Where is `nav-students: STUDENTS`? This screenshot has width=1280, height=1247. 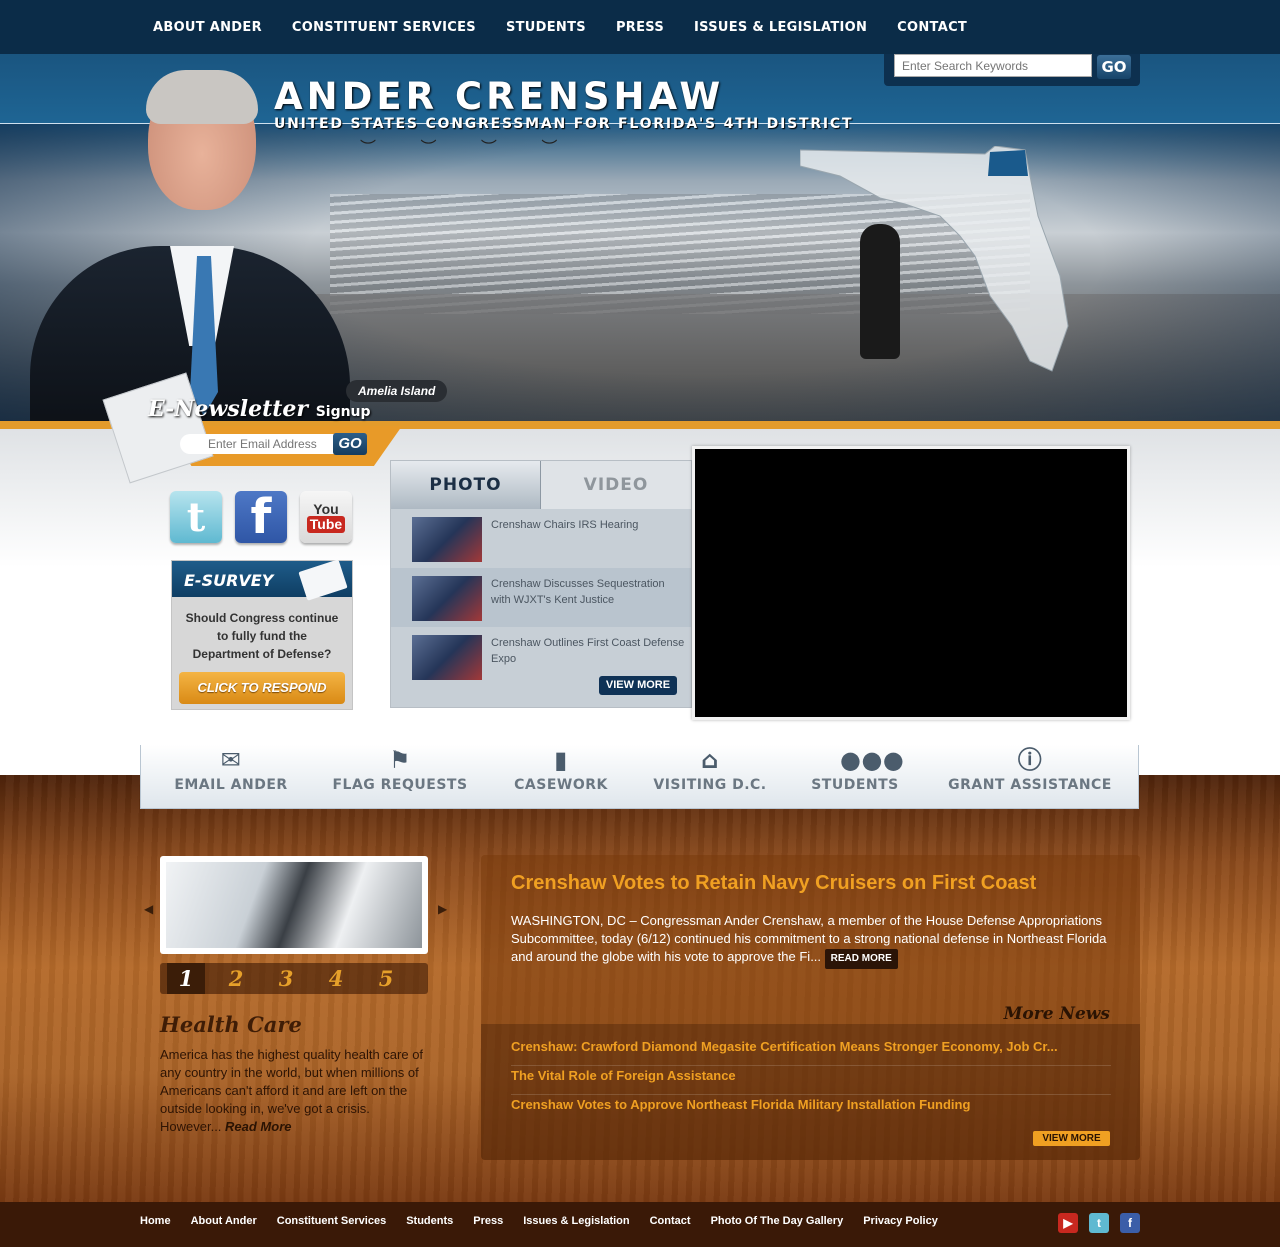
nav-students: STUDENTS is located at coordinates (546, 27).